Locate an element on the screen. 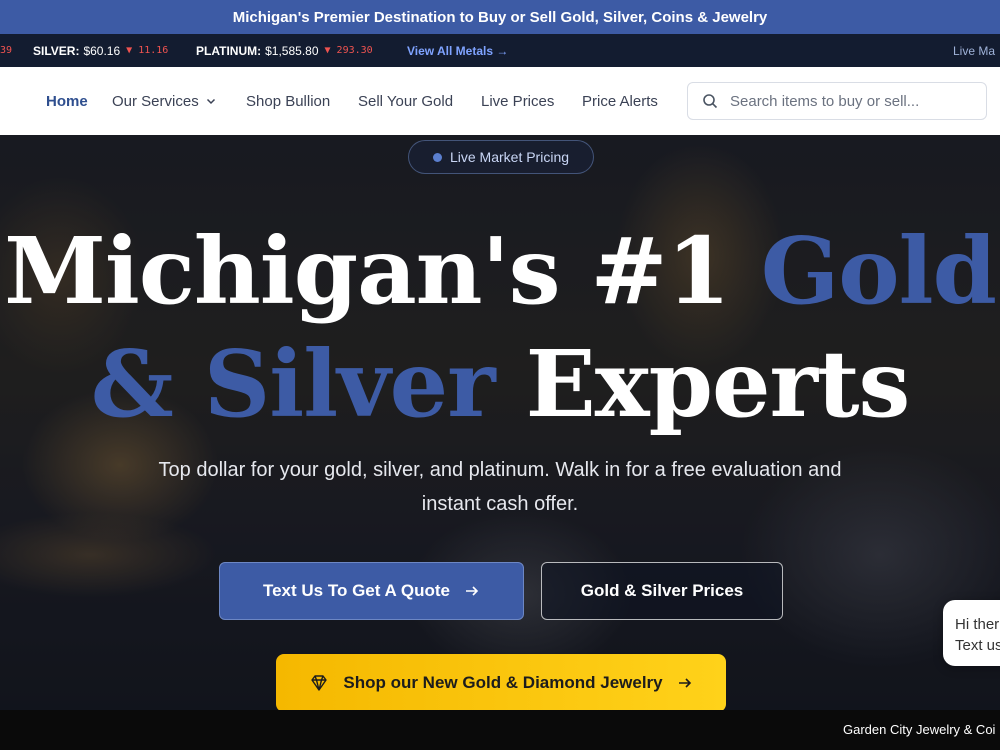  hero-headline-line2: & Silver Experts is located at coordinates (500, 384).